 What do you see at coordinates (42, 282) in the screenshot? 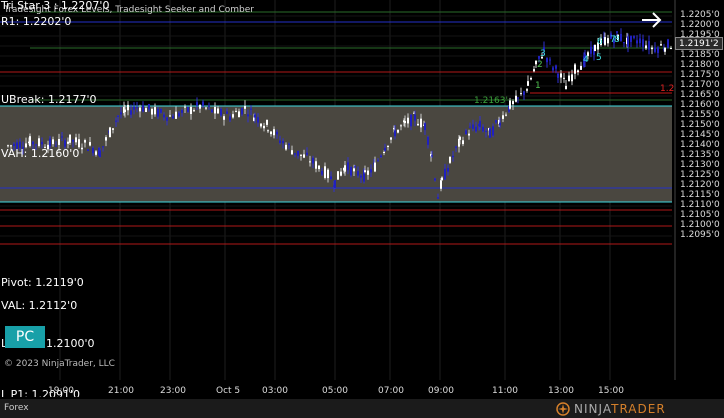
I see `level-label-pivot: Pivot: 1.2119'0` at bounding box center [42, 282].